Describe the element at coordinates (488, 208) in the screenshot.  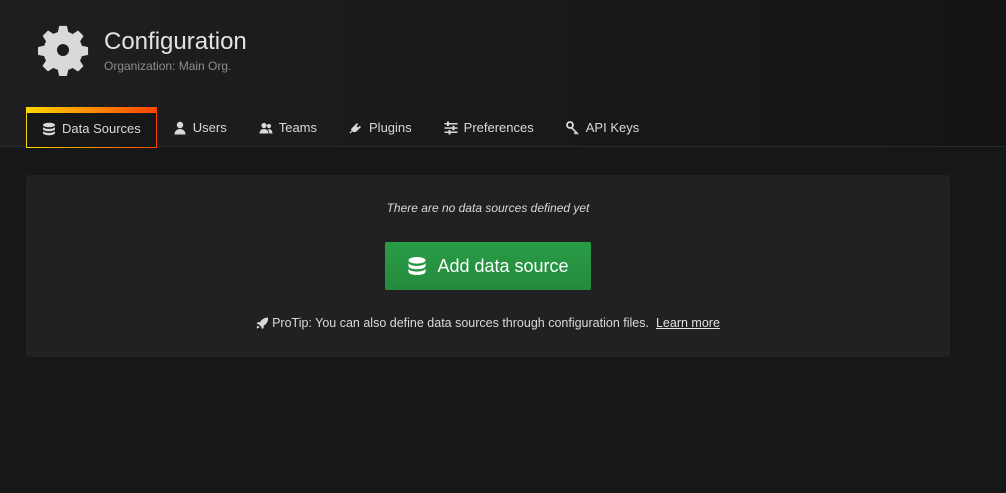
I see `empty-state-title: There are no data sources defined yet` at that location.